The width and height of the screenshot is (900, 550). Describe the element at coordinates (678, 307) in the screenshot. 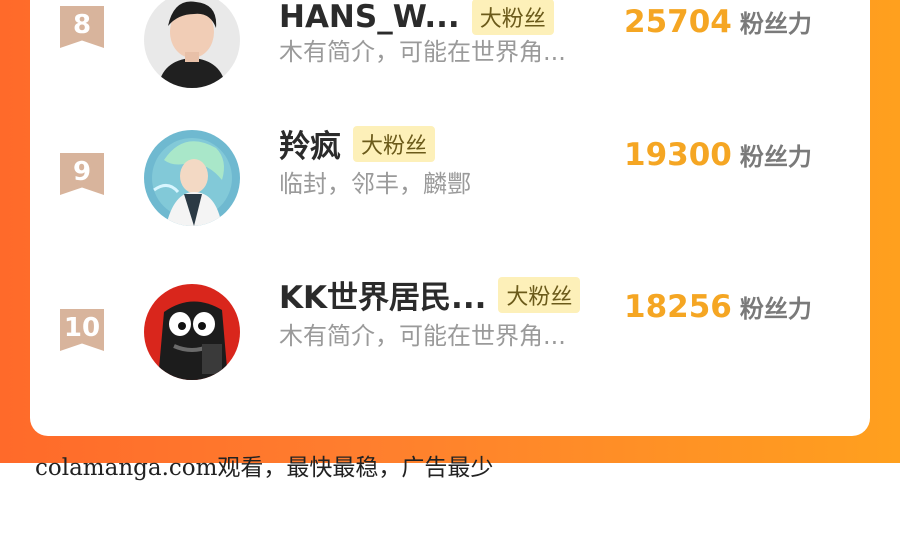

I see `fan-power-value: 18256` at that location.